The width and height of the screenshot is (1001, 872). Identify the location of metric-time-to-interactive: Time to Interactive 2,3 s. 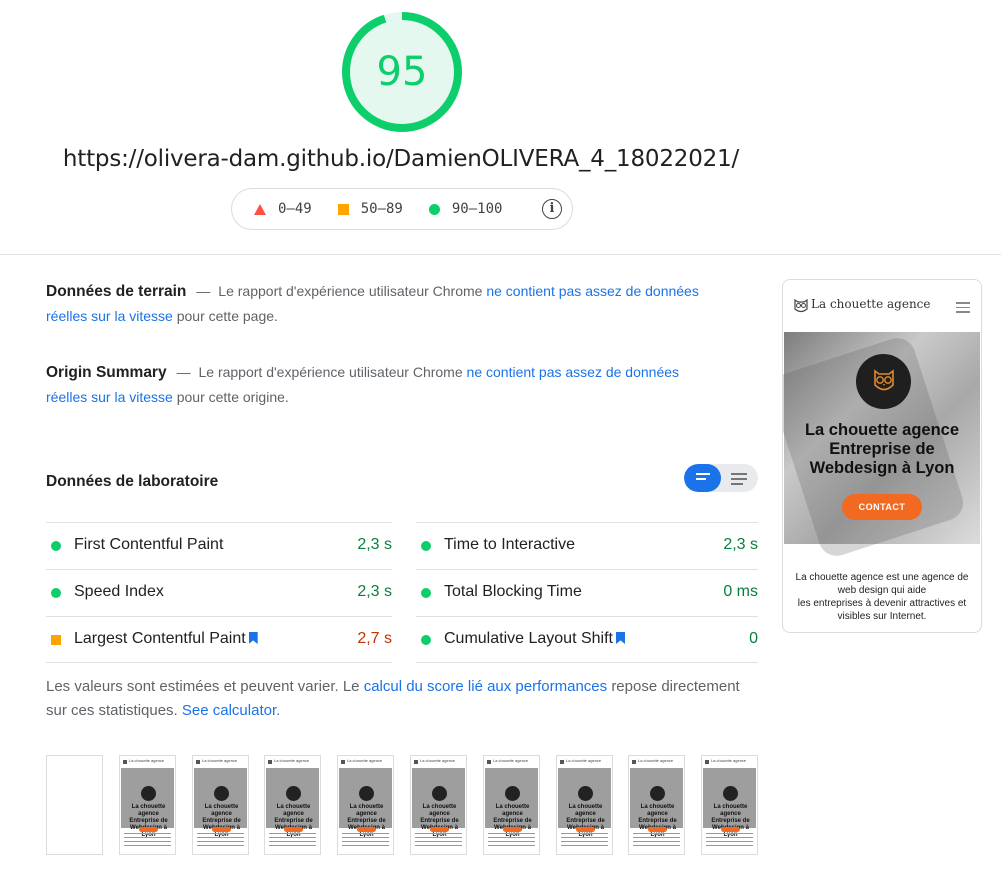
(587, 545).